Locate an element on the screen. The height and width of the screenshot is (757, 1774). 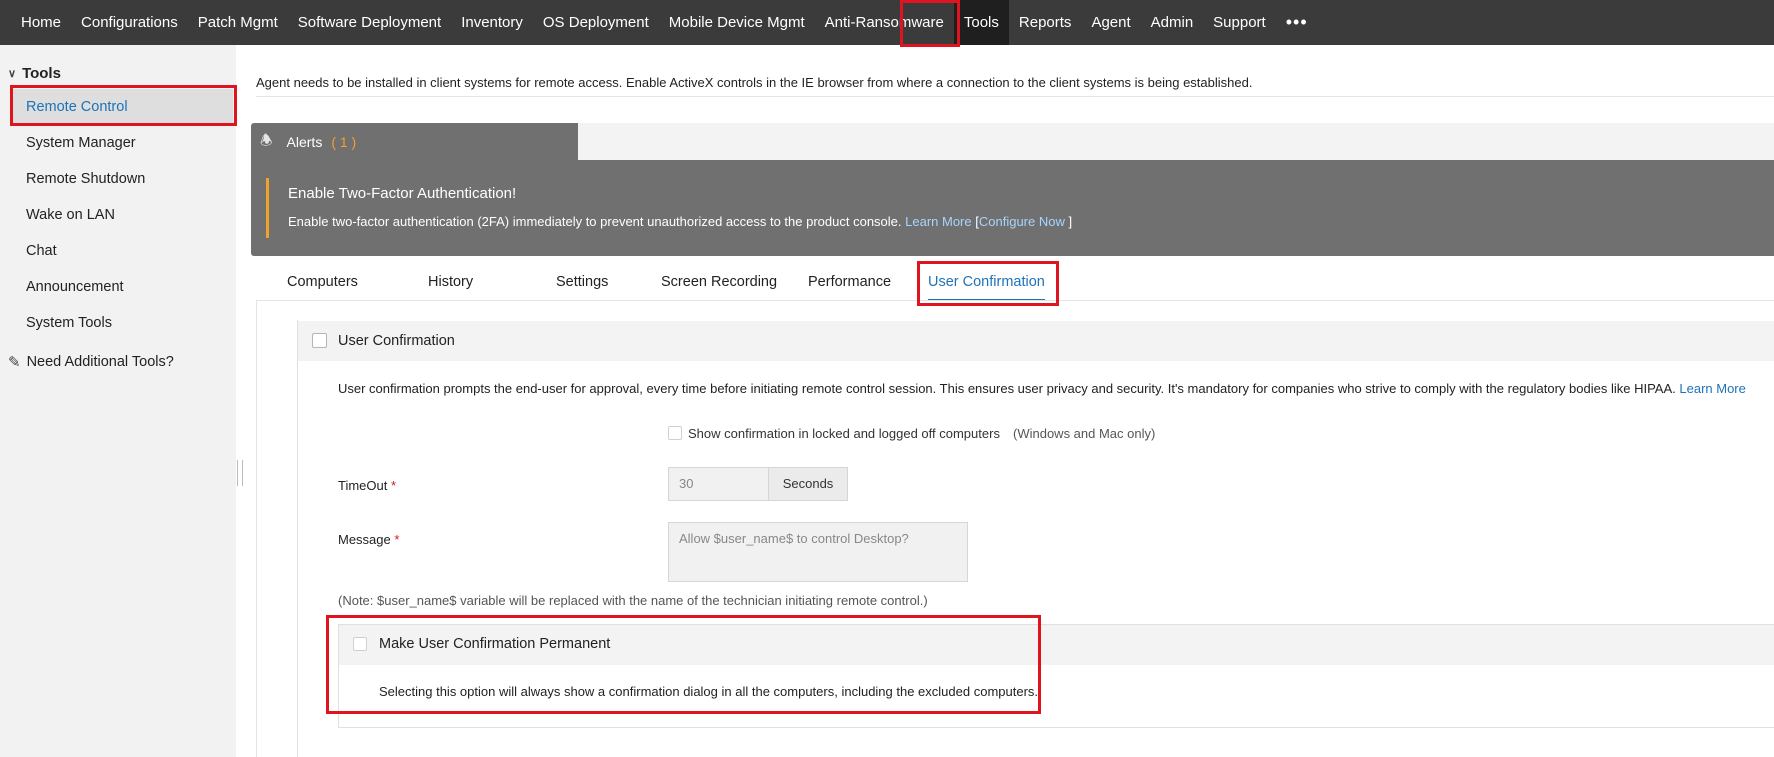
nav-inventory: Inventory is located at coordinates (492, 22).